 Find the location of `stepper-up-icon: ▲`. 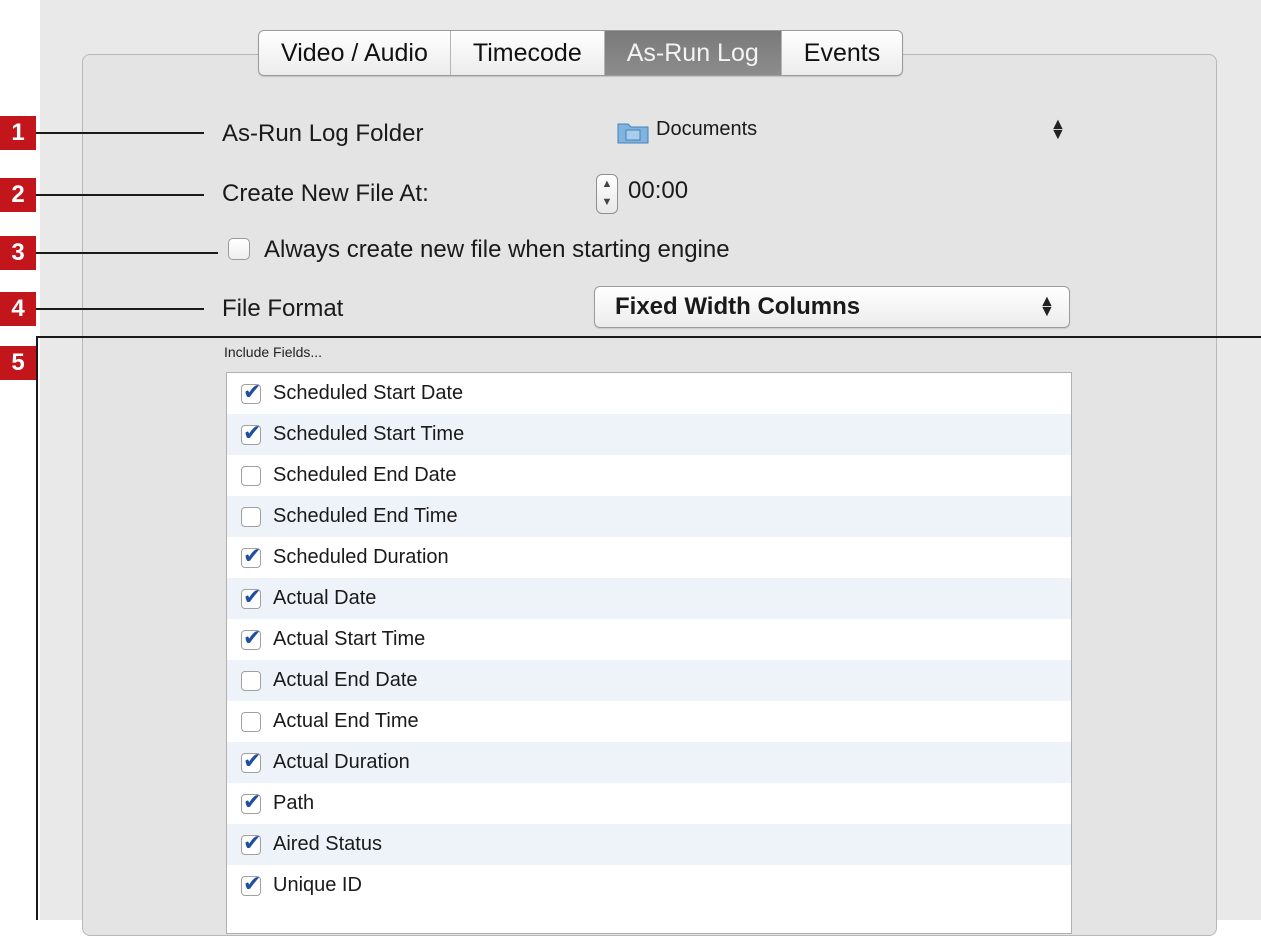

stepper-up-icon: ▲ is located at coordinates (607, 184).